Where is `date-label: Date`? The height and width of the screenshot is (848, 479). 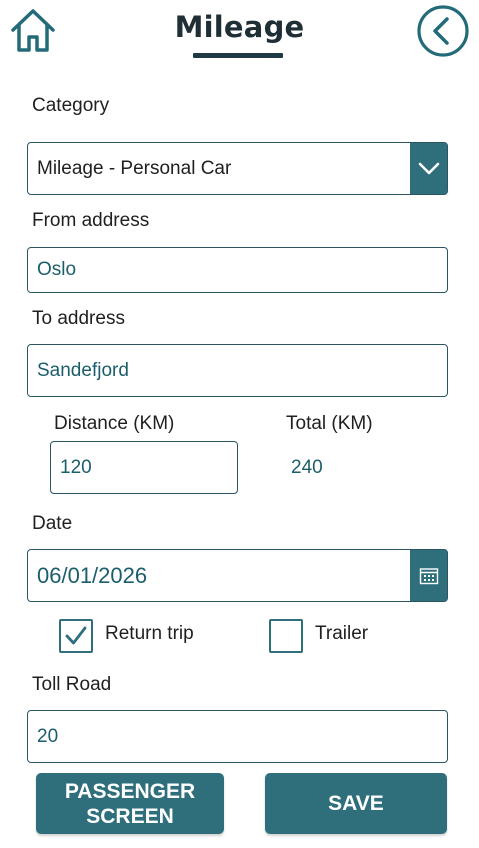 date-label: Date is located at coordinates (52, 523).